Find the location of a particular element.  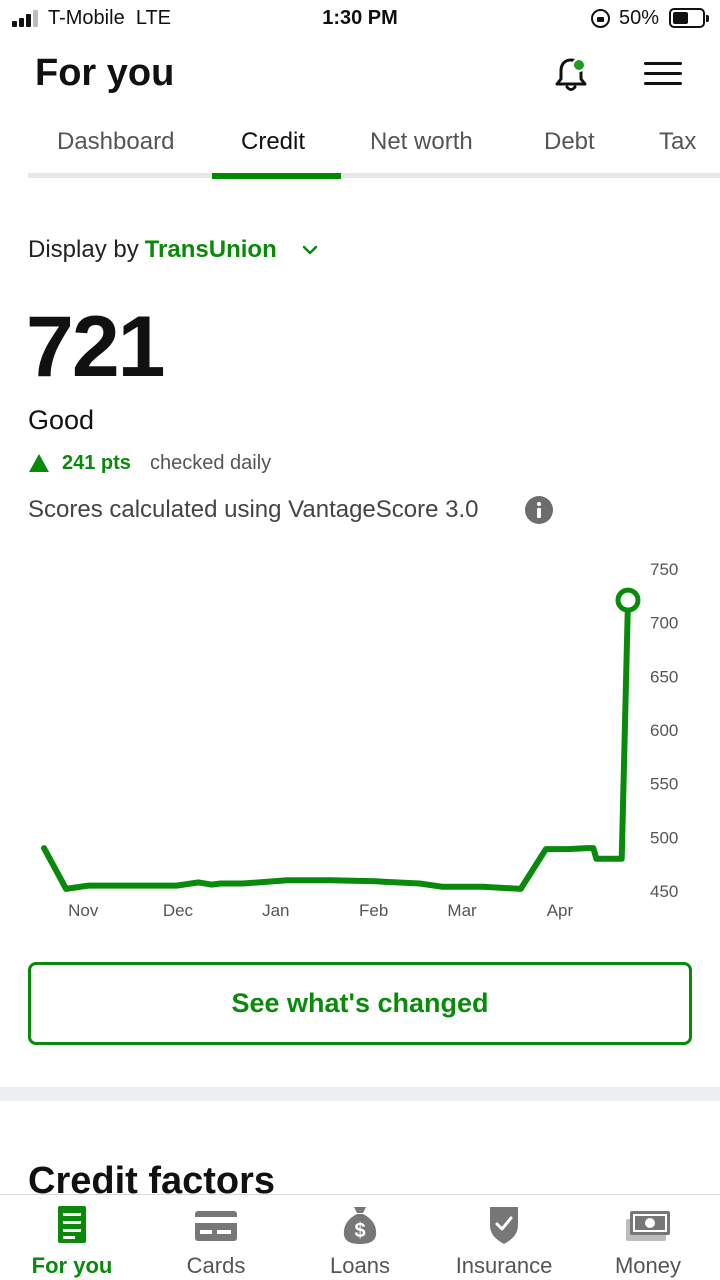

tab-dashboard: Dashboard is located at coordinates (115, 142).